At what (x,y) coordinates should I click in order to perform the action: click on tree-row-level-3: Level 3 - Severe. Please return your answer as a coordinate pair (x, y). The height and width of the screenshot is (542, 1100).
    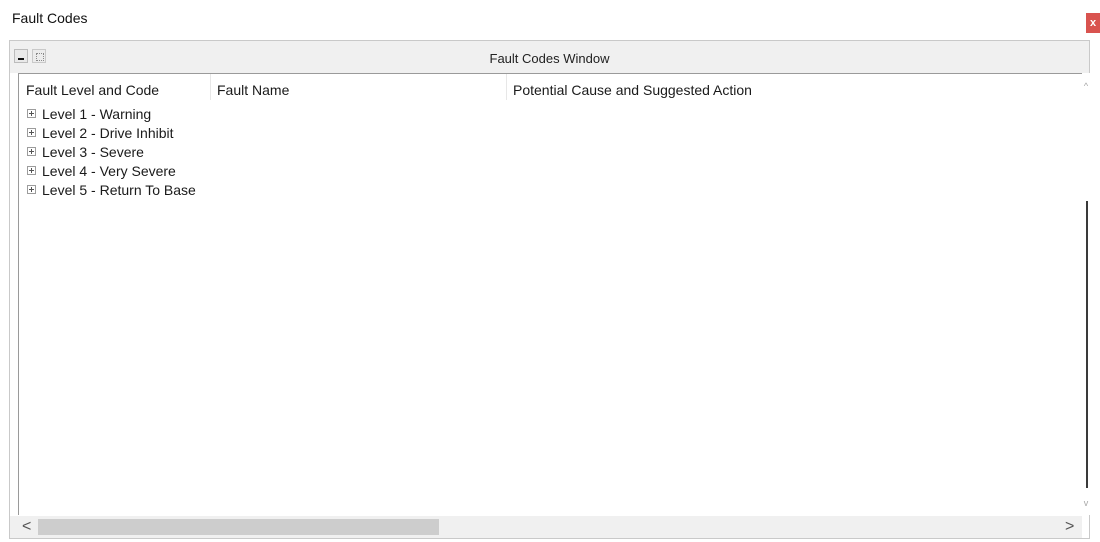
    Looking at the image, I should click on (85, 151).